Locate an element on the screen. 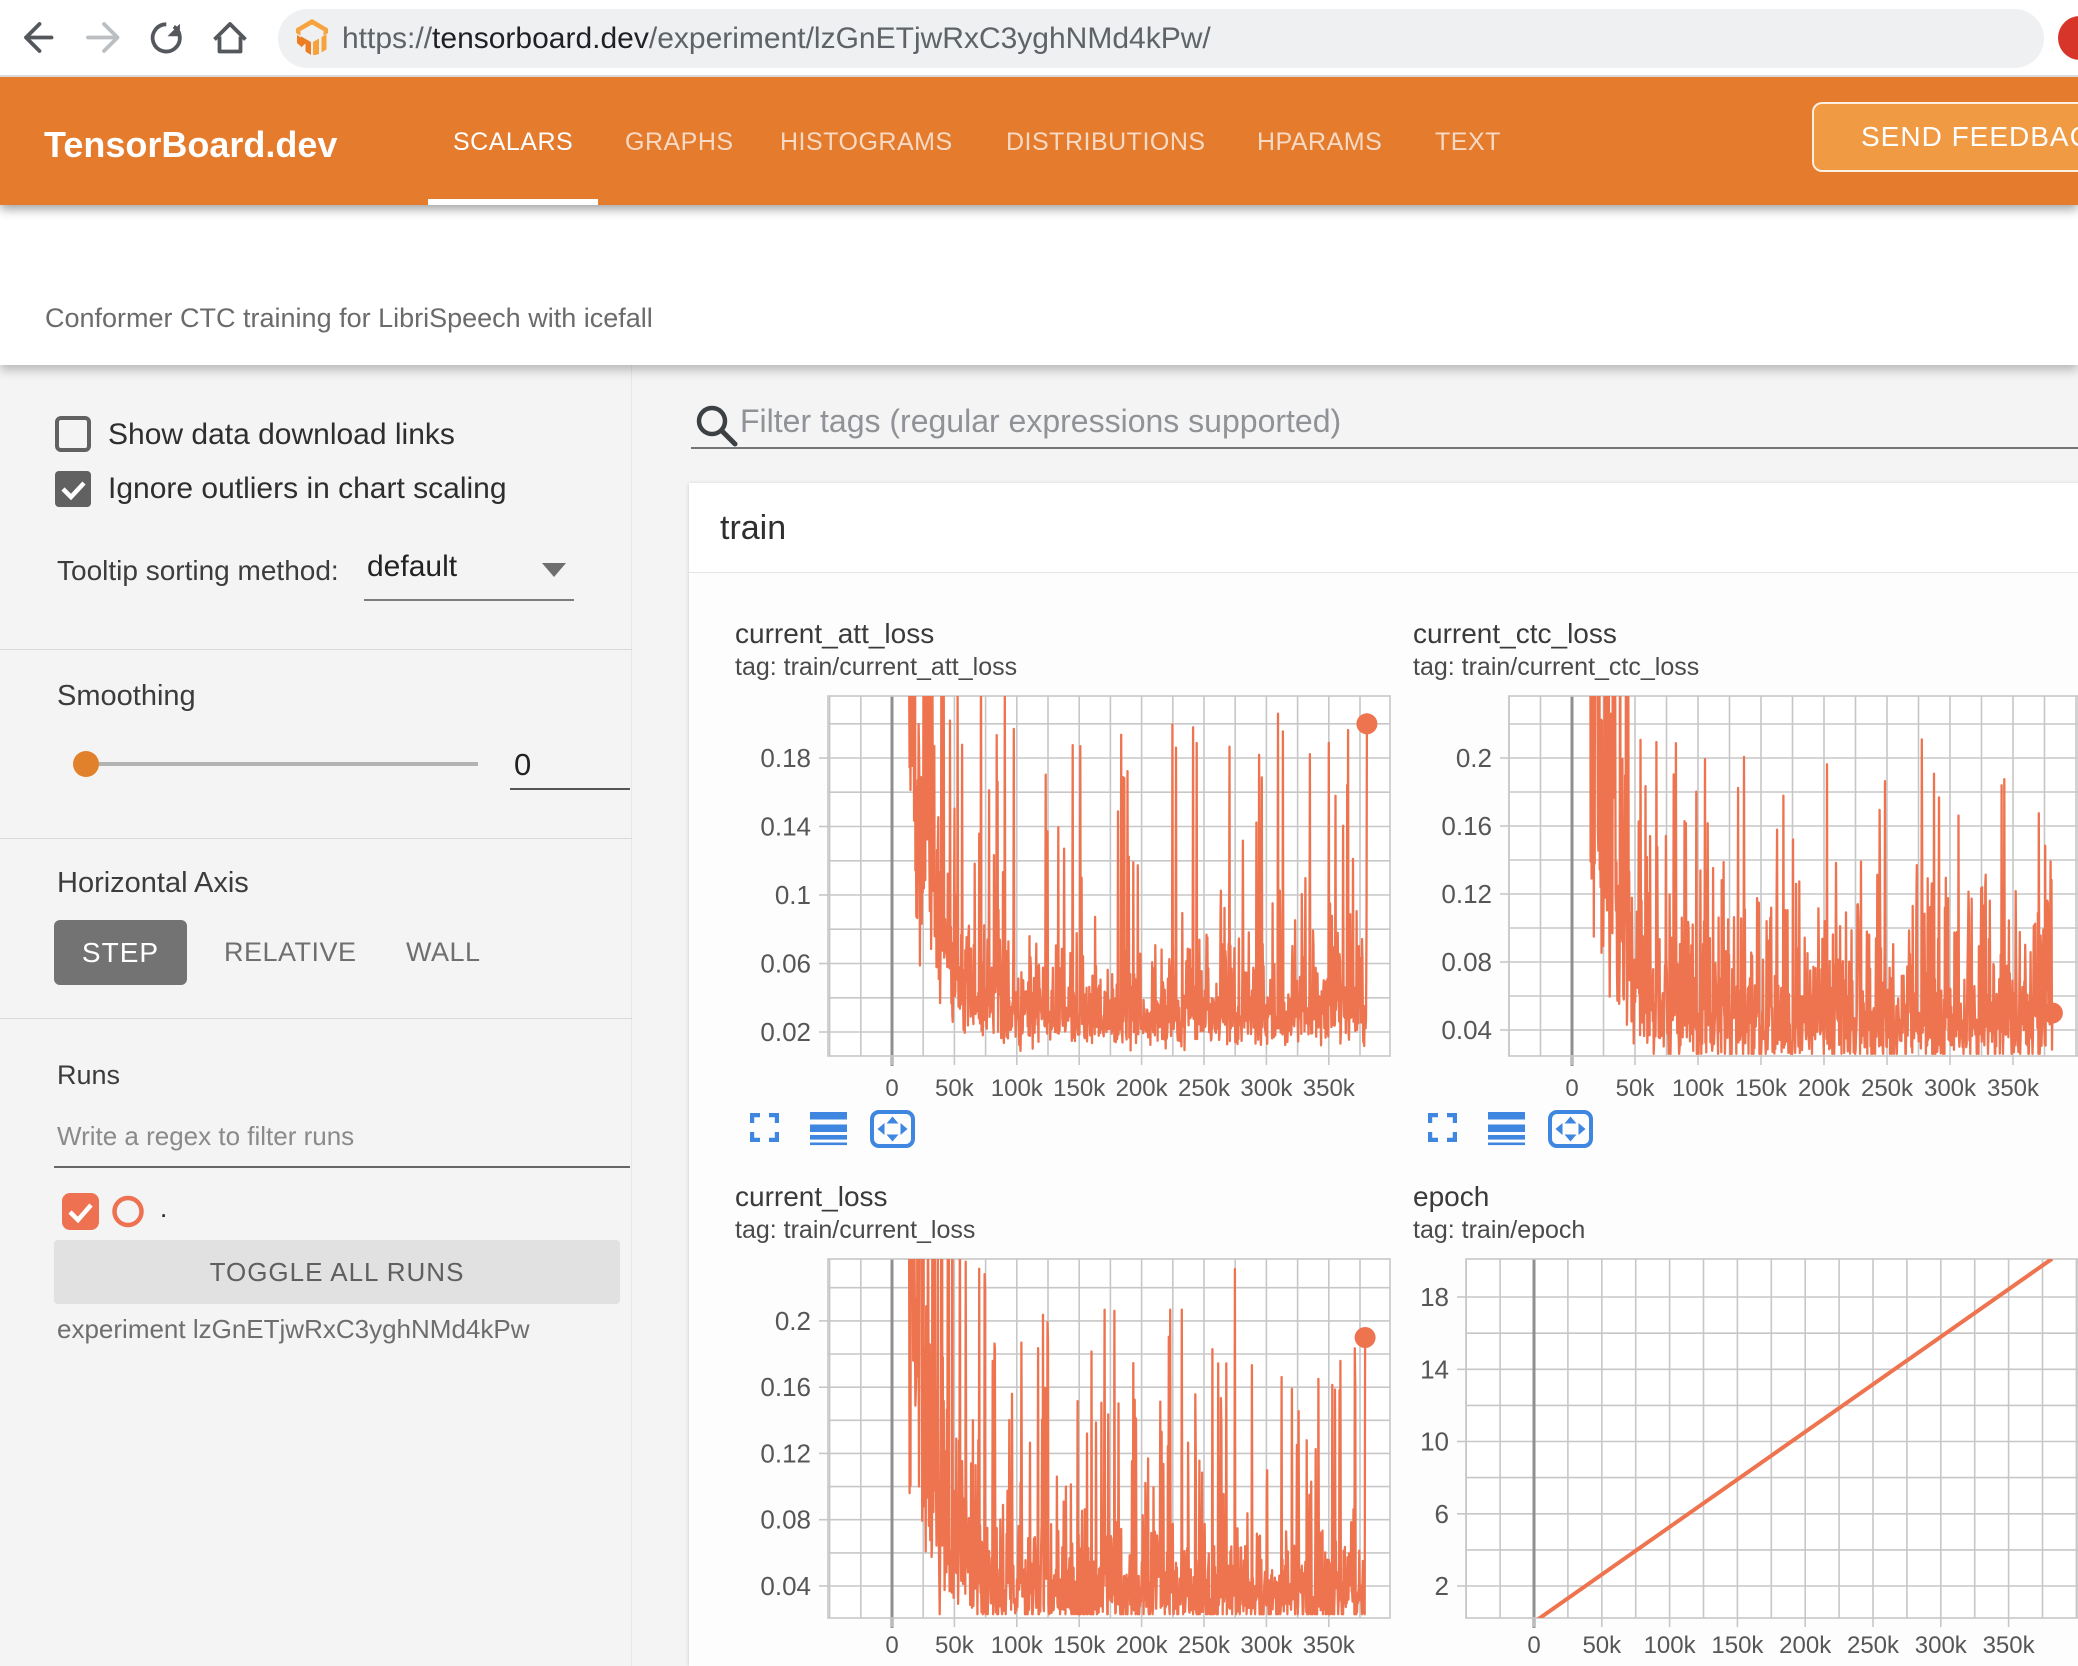 The width and height of the screenshot is (2078, 1666). svg-text: 2 is located at coordinates (1442, 1586).